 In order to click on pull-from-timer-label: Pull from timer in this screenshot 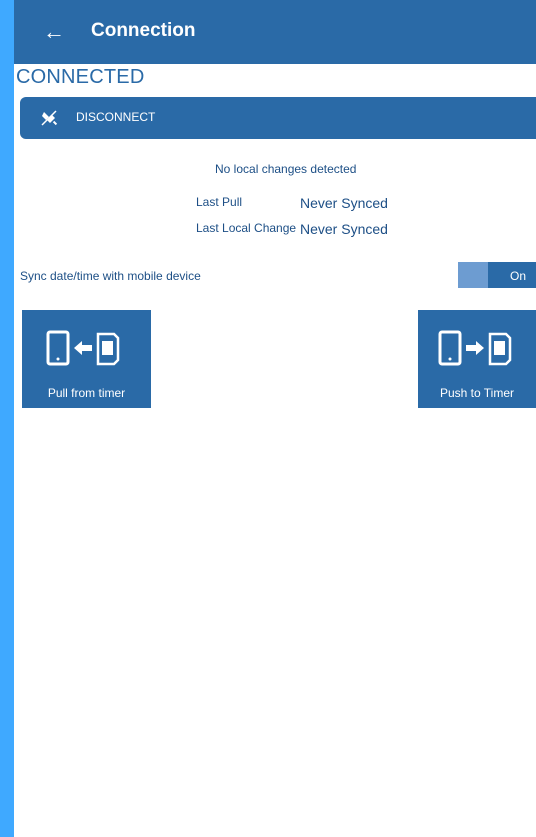, I will do `click(86, 393)`.